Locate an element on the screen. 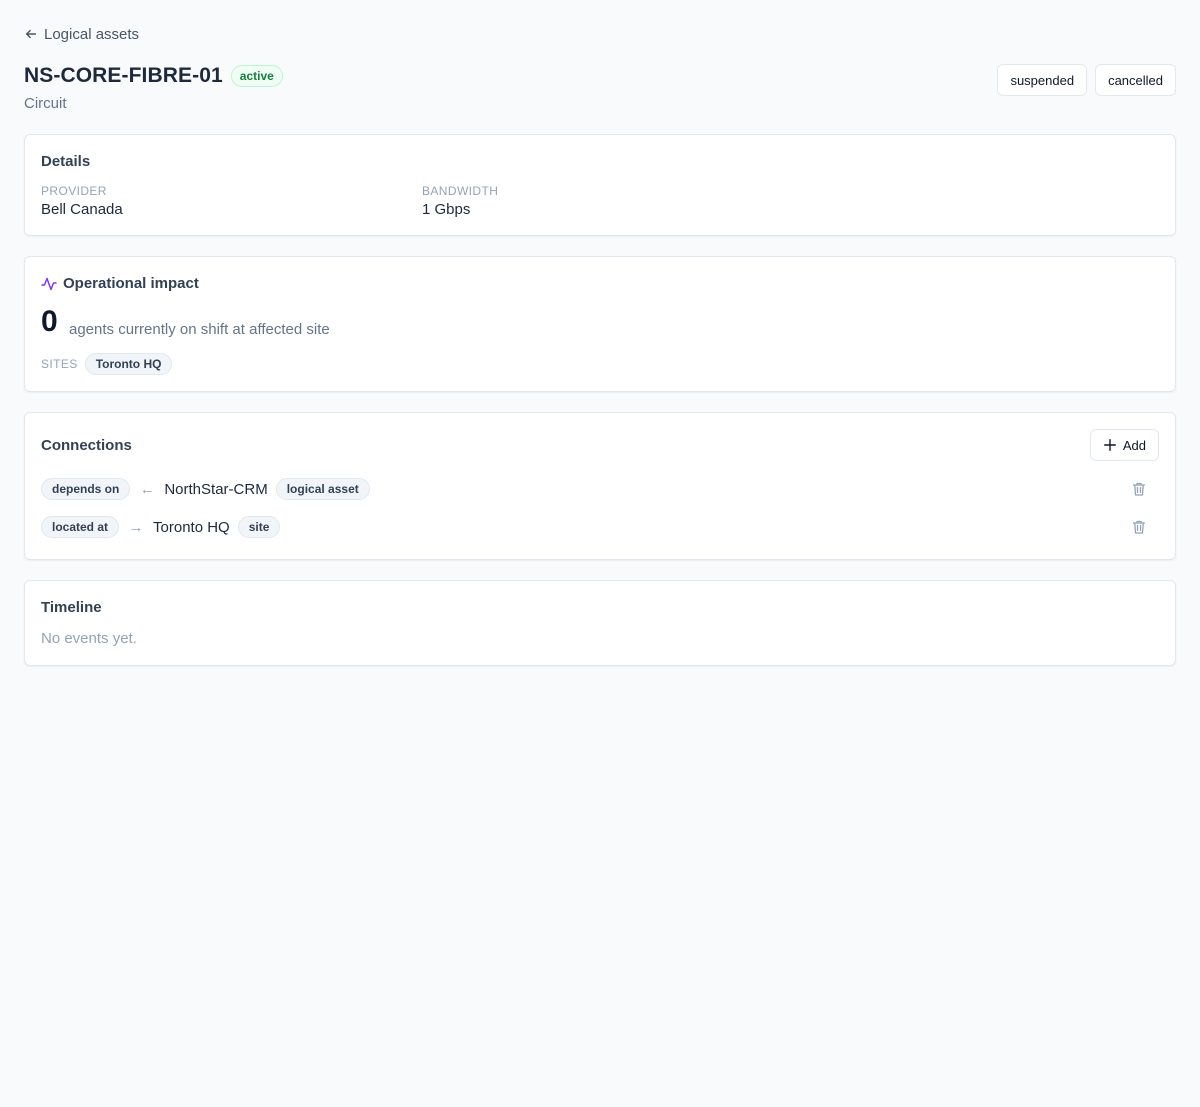 The height and width of the screenshot is (1107, 1200). asset-type: Circuit is located at coordinates (45, 103).